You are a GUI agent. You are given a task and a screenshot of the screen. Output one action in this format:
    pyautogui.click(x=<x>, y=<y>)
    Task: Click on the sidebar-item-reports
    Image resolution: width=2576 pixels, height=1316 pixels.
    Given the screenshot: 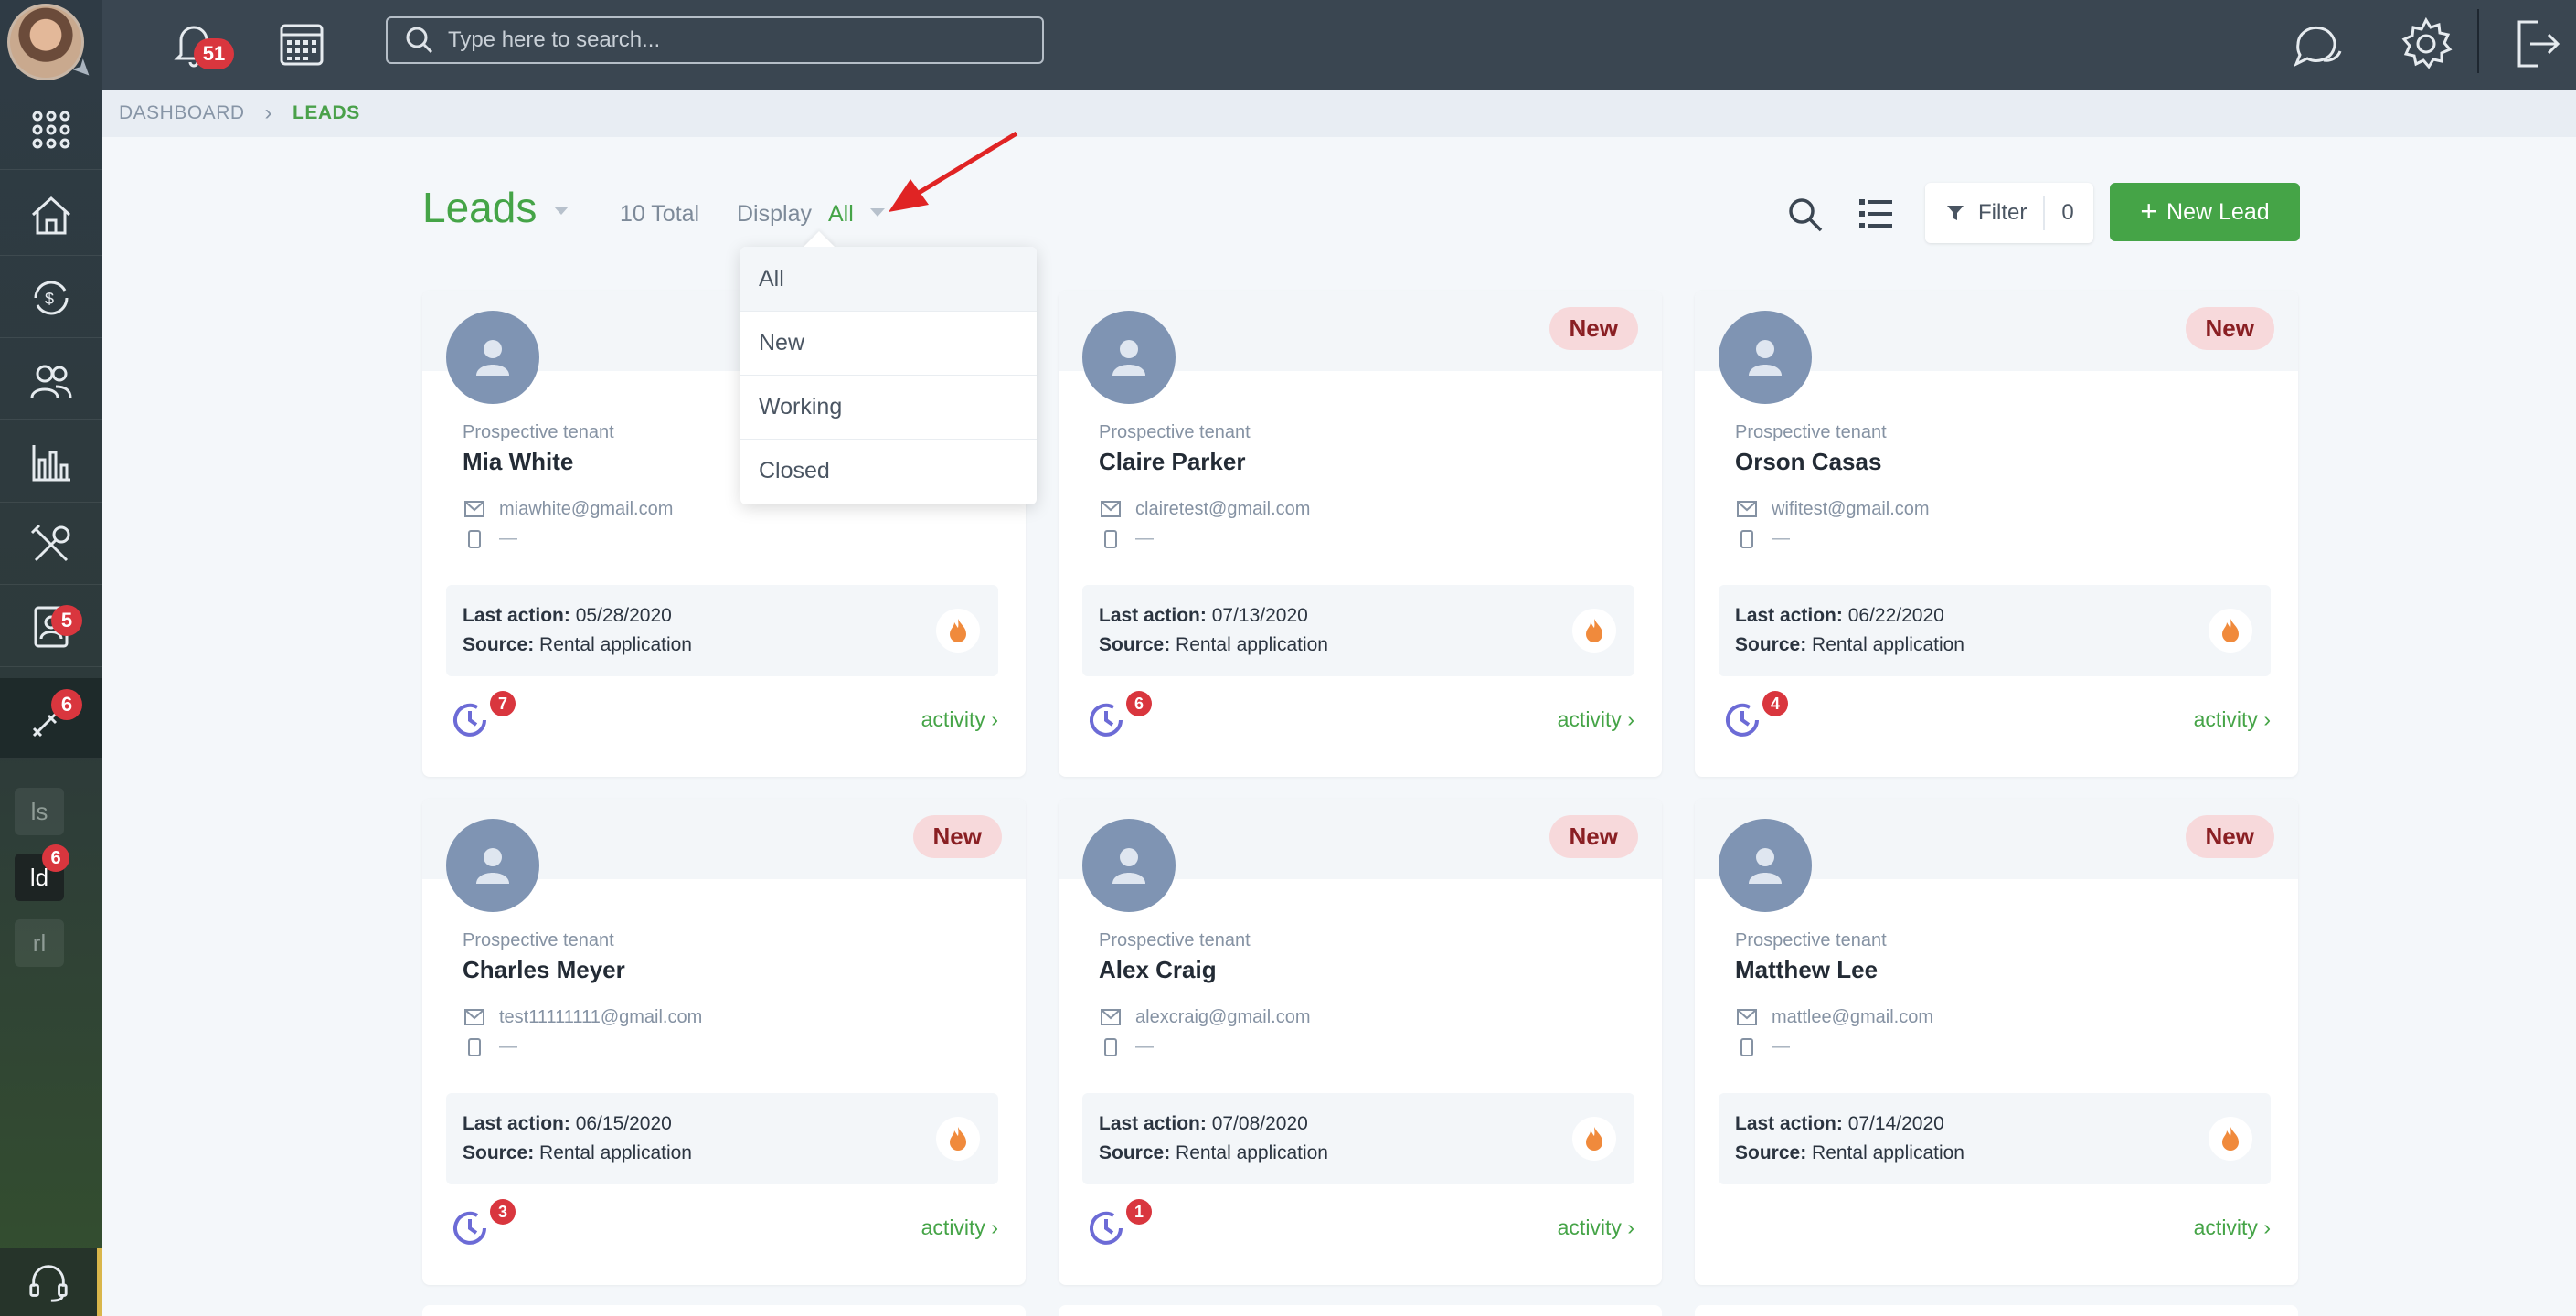 What is the action you would take?
    pyautogui.click(x=51, y=627)
    